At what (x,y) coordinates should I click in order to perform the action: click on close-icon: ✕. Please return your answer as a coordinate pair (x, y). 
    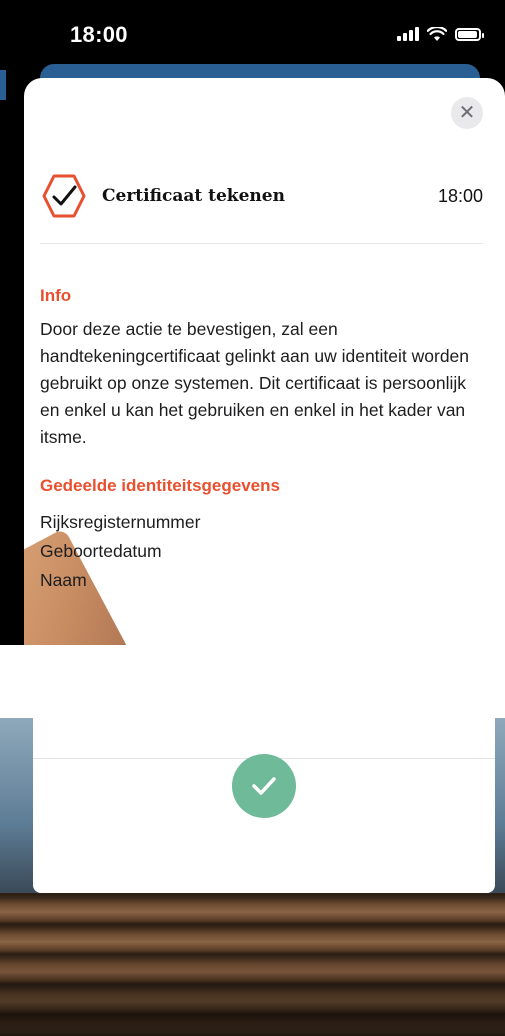
    Looking at the image, I should click on (467, 113).